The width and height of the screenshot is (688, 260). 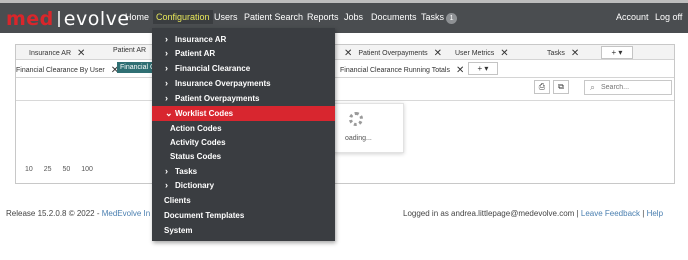 I want to click on nav-users: Users, so click(x=226, y=17).